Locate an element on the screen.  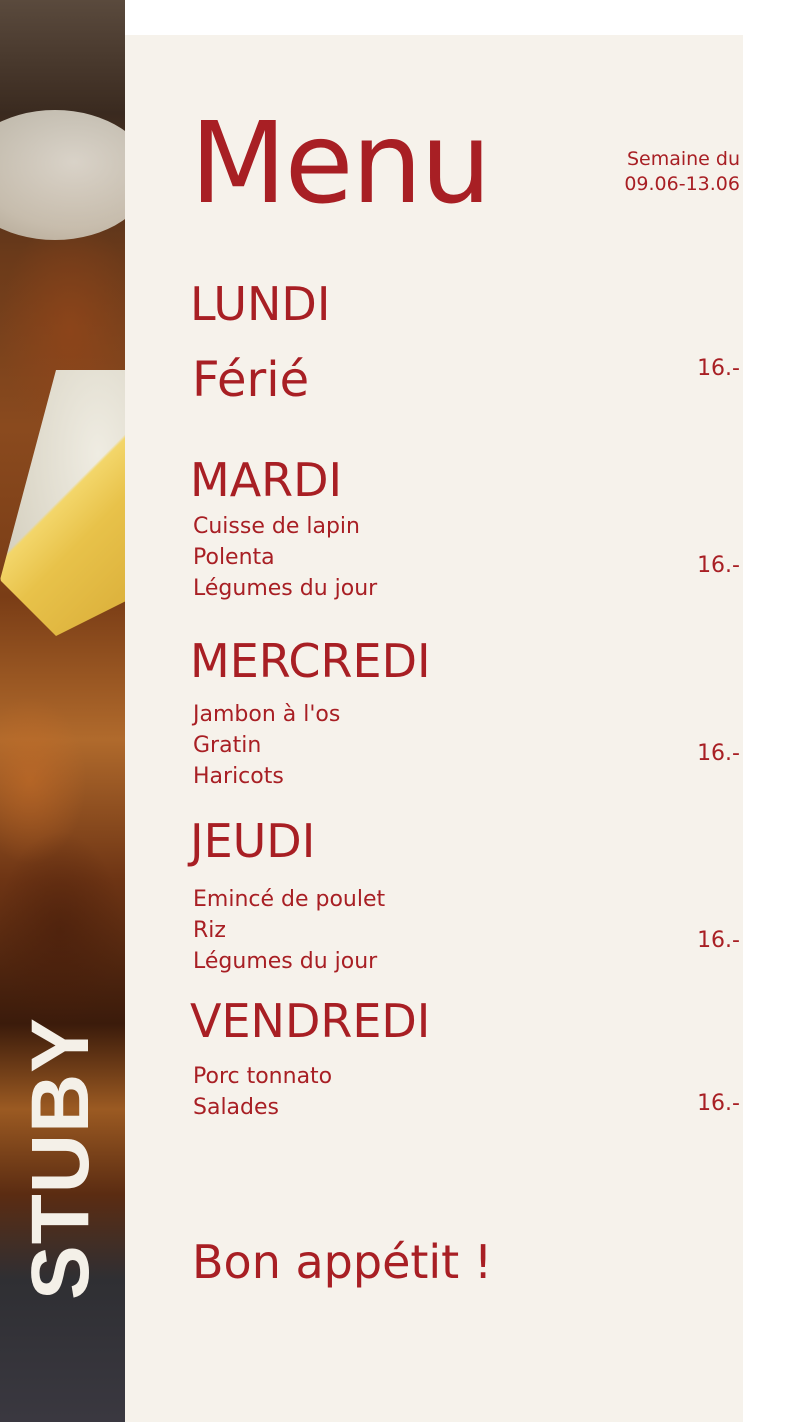
dish-list-vendredi: Porc tonnato Salades is located at coordinates (262, 1092).